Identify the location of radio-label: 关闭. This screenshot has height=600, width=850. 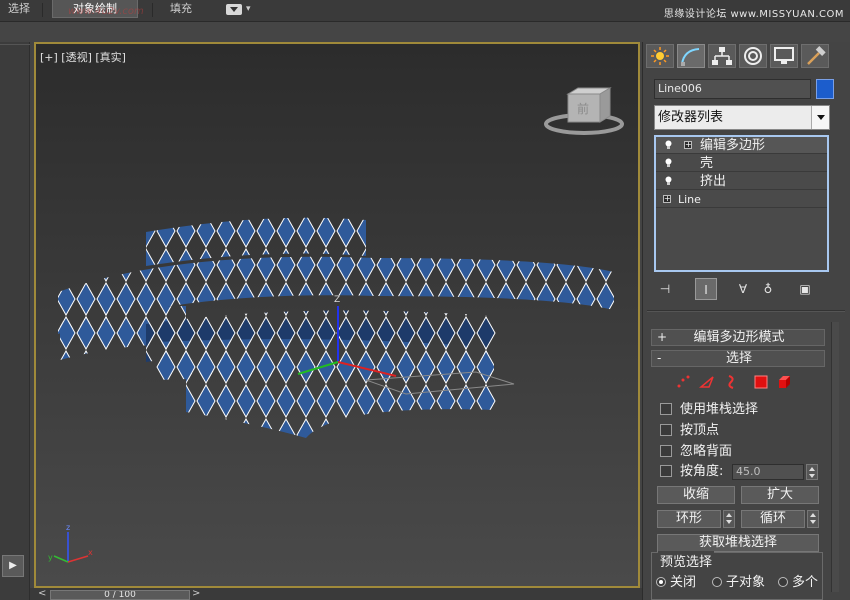
(683, 582).